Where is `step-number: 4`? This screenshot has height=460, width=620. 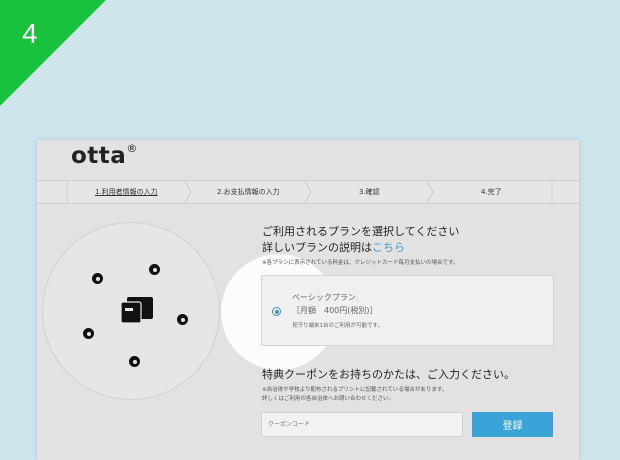 step-number: 4 is located at coordinates (30, 33).